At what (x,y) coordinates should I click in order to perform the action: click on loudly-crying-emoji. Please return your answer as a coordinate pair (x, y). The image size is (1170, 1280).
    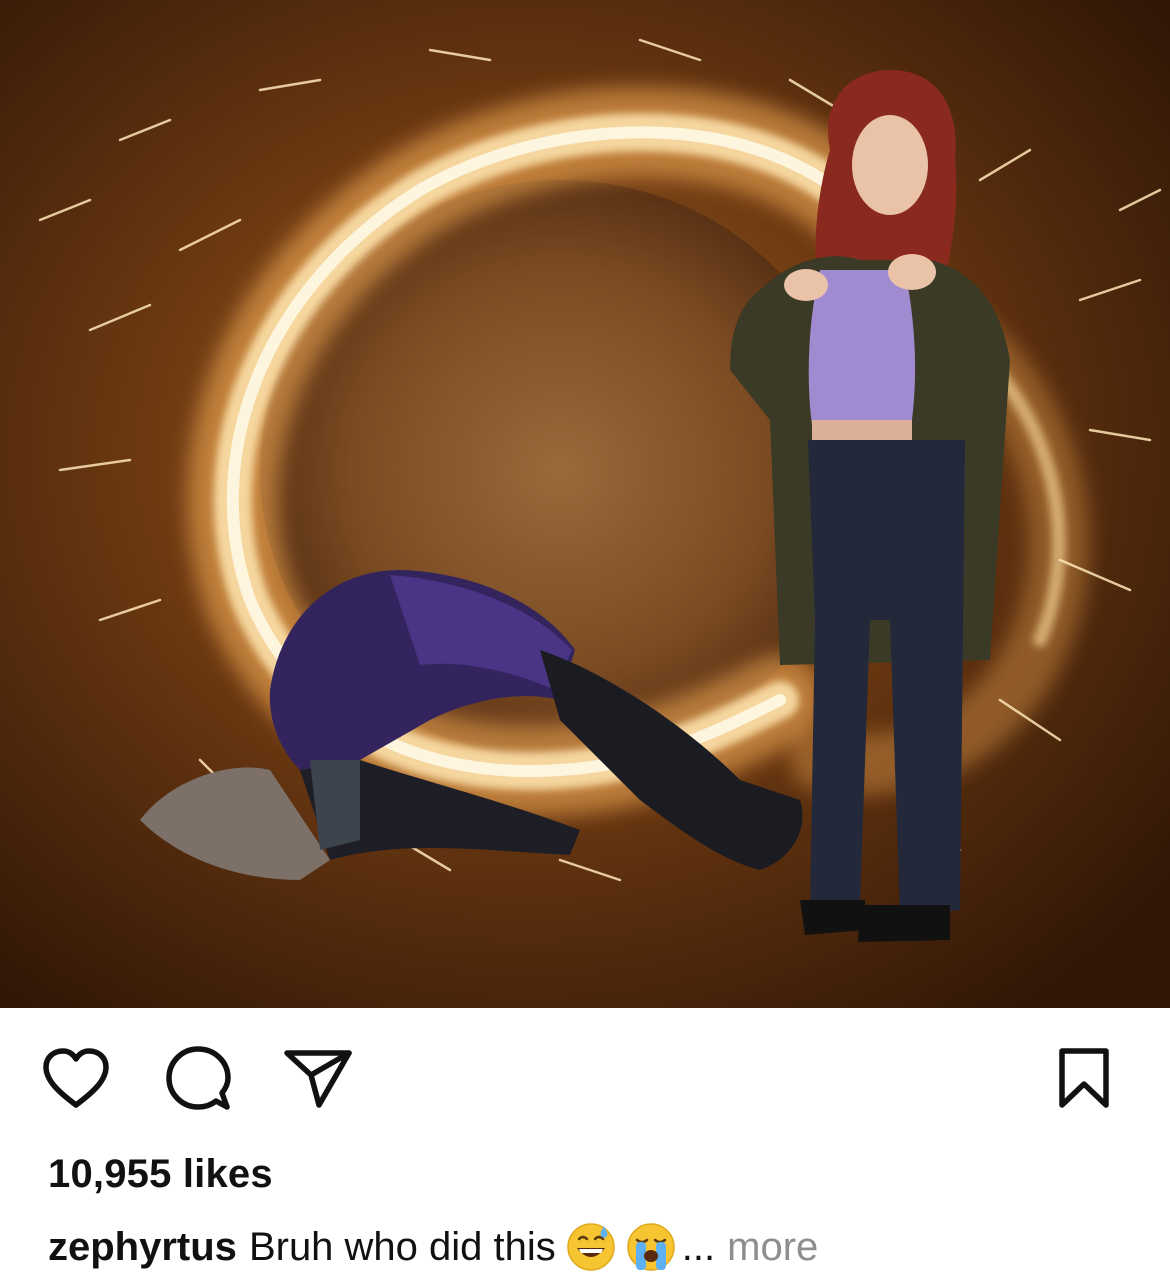
    Looking at the image, I should click on (651, 1247).